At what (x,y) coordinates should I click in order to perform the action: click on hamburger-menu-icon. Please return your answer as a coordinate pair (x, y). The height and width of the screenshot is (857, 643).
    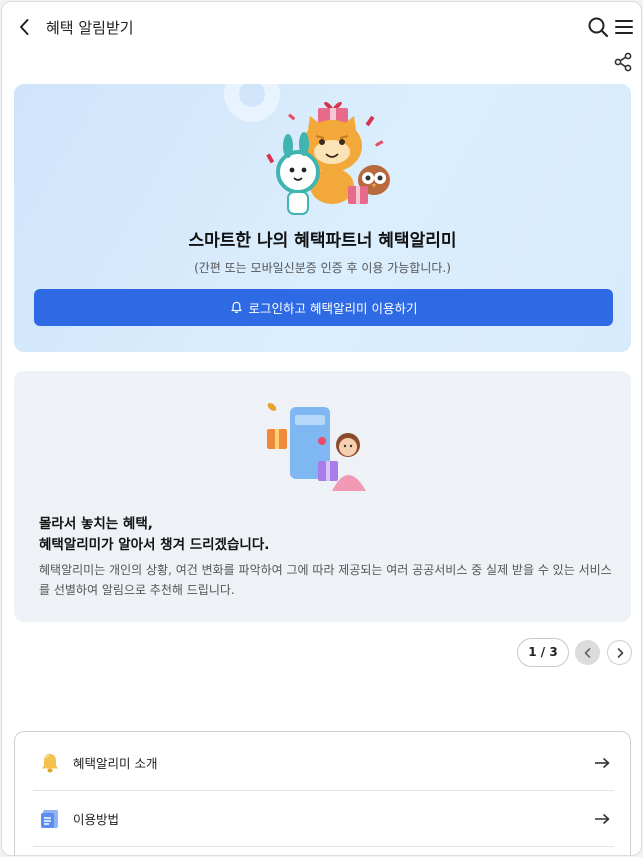
    Looking at the image, I should click on (624, 27).